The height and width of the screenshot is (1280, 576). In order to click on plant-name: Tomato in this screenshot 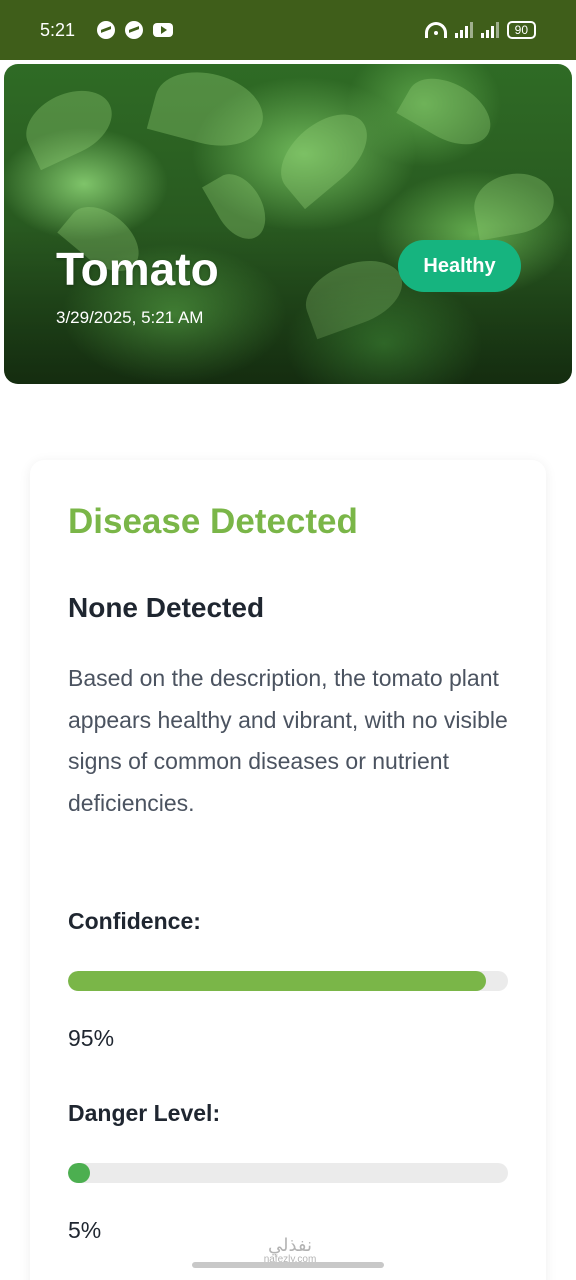, I will do `click(137, 269)`.